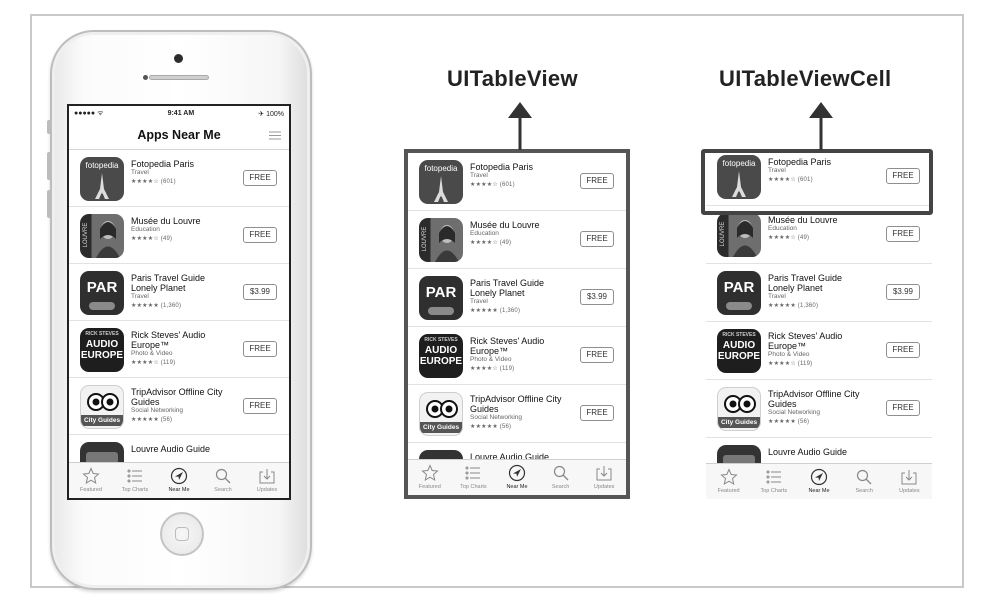 This screenshot has height=608, width=1000. What do you see at coordinates (782, 228) in the screenshot?
I see `app-category: Education` at bounding box center [782, 228].